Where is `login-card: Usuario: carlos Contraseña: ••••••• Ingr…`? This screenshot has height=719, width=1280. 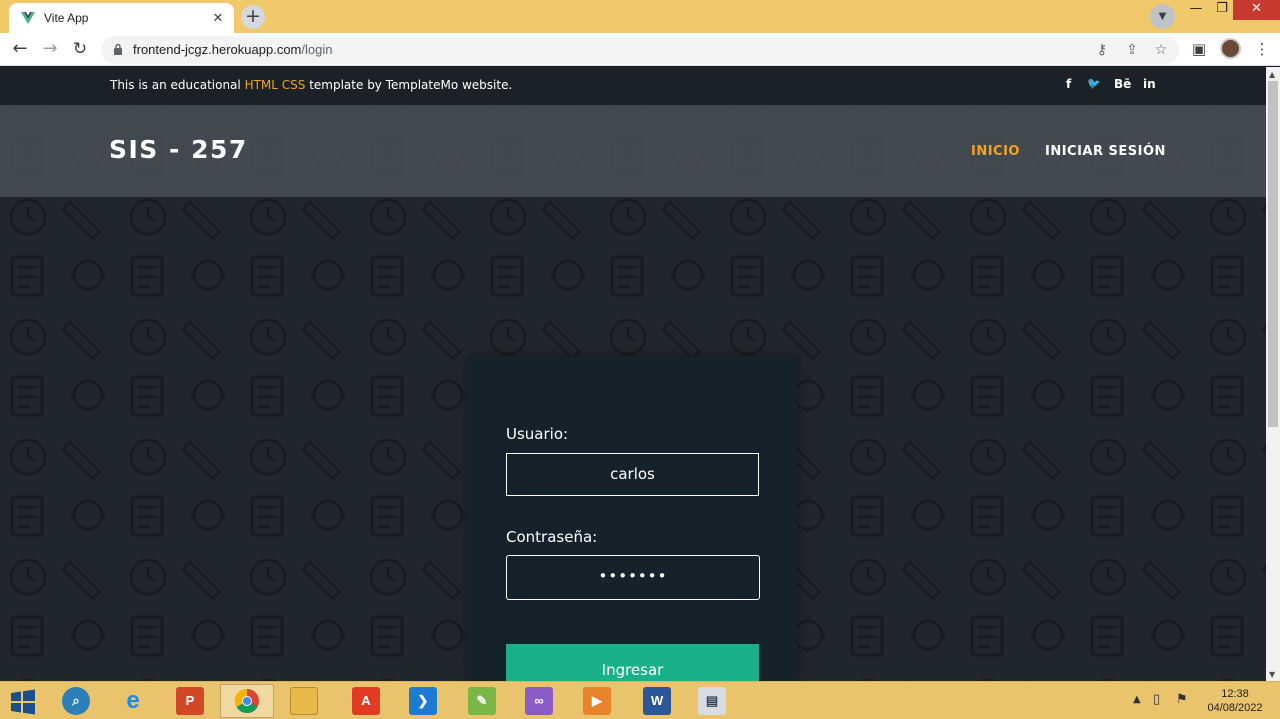 login-card: Usuario: carlos Contraseña: ••••••• Ingr… is located at coordinates (632, 519).